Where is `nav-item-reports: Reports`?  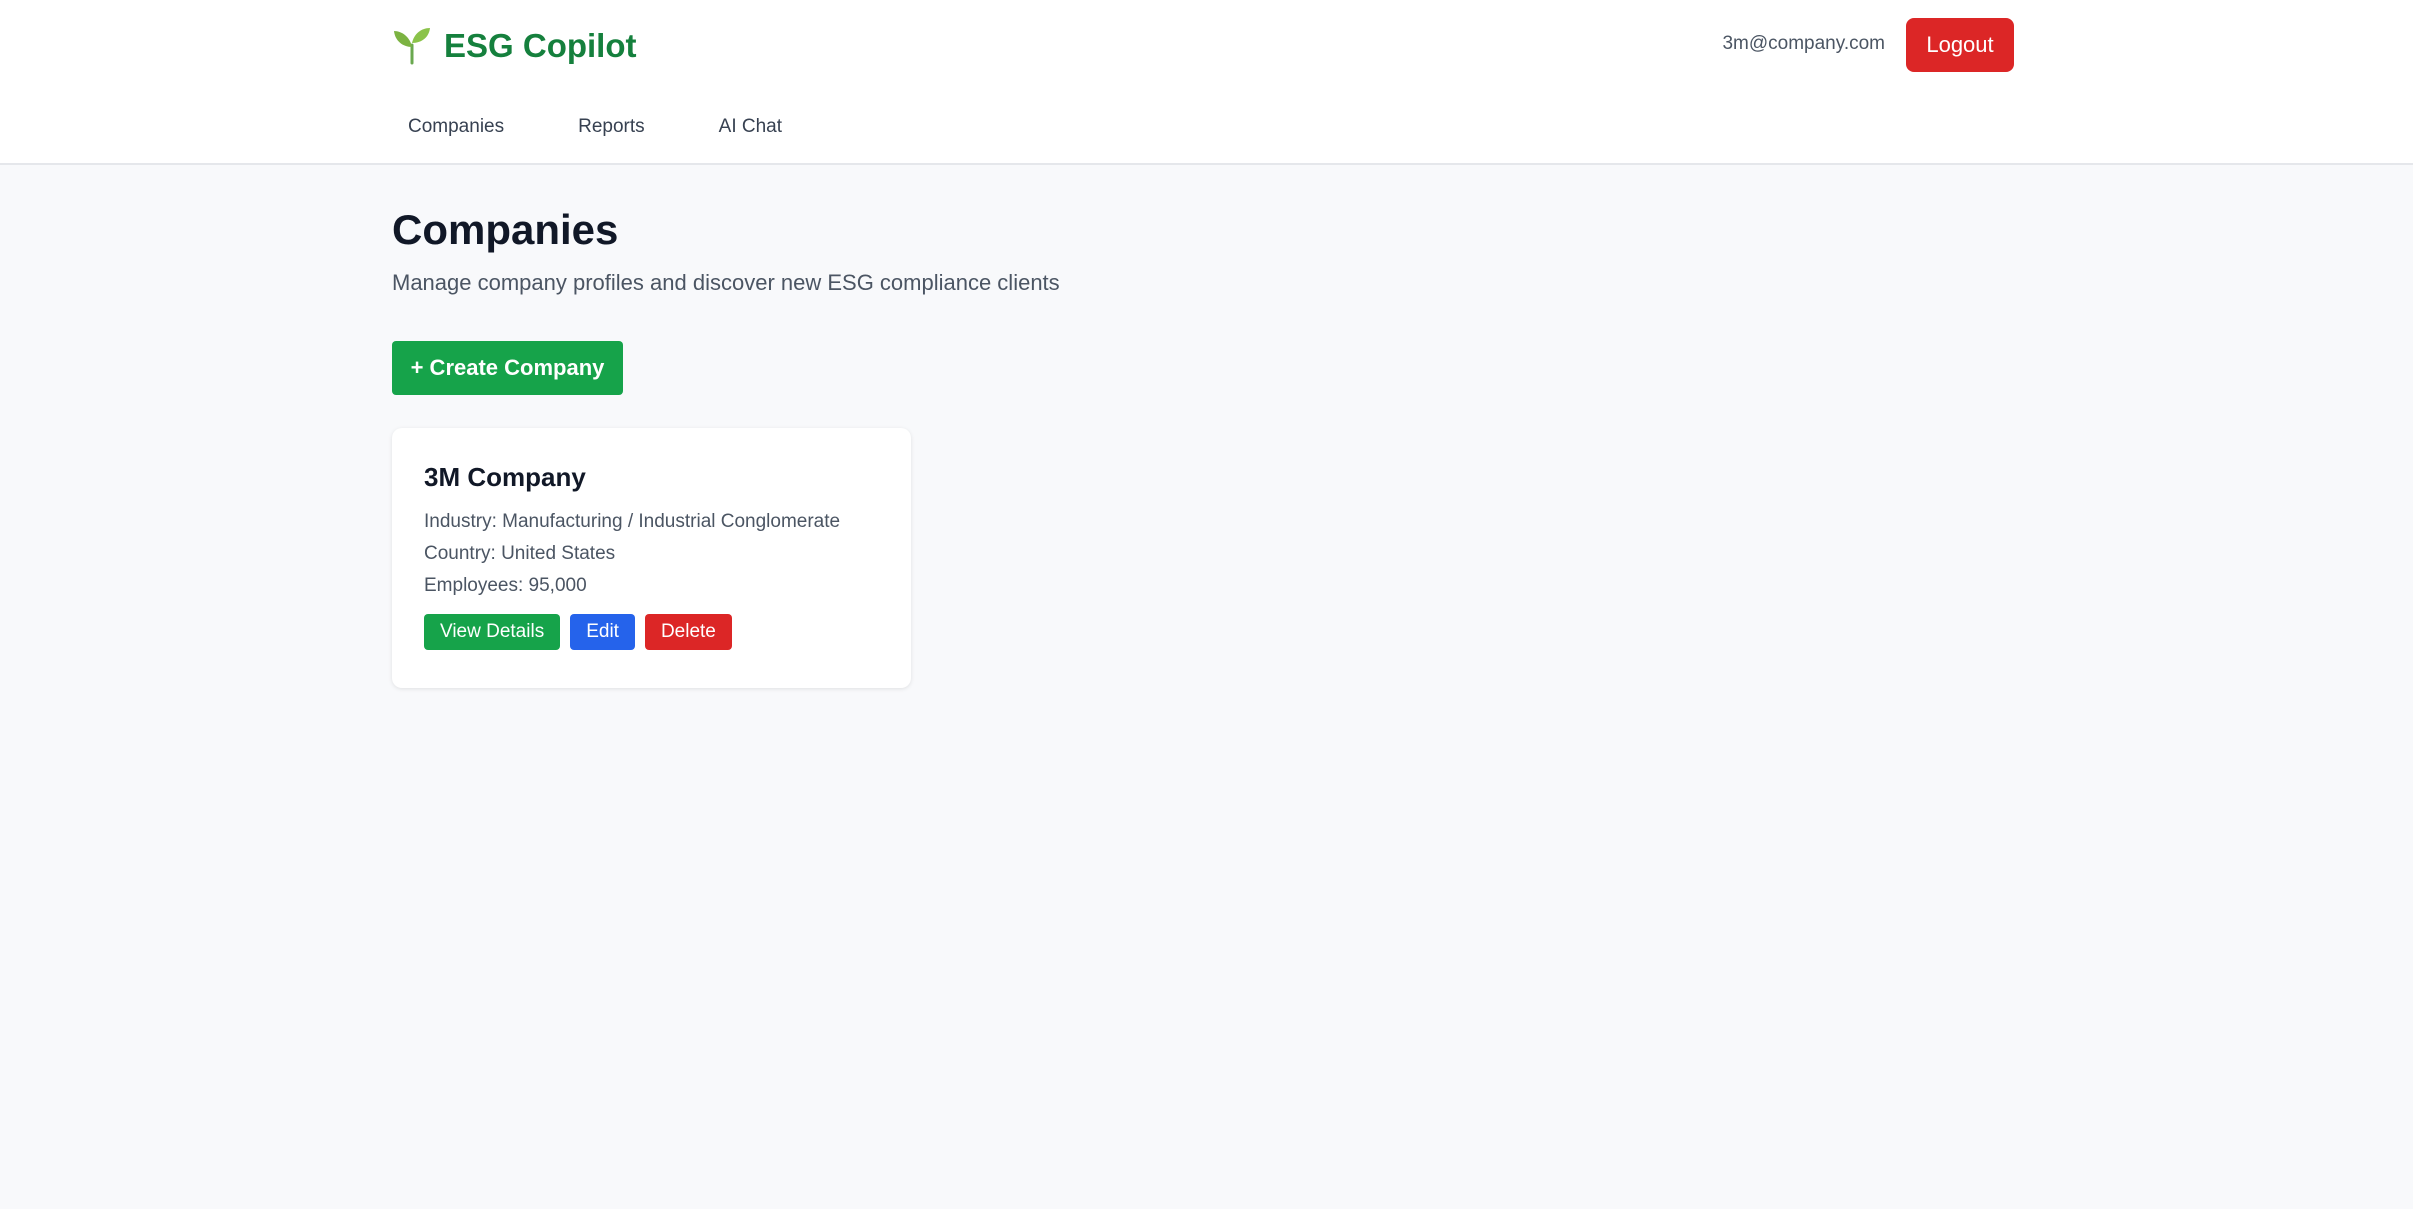
nav-item-reports: Reports is located at coordinates (611, 127).